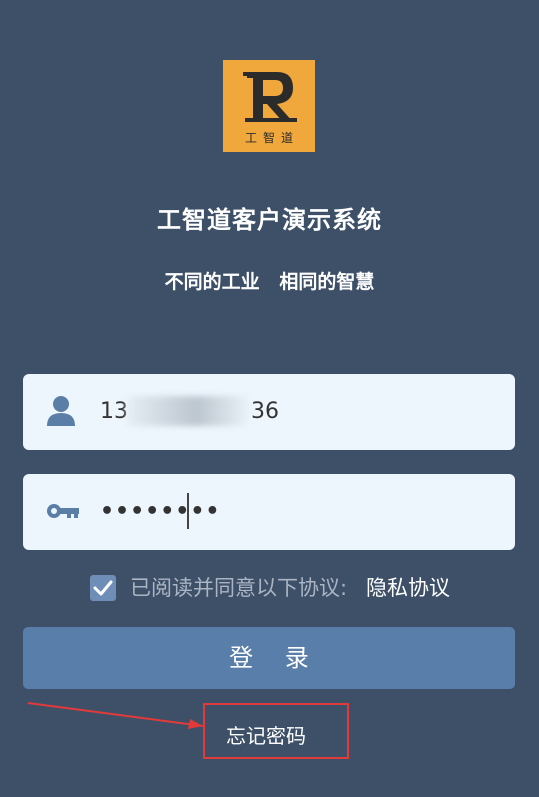 The image size is (539, 797). Describe the element at coordinates (269, 282) in the screenshot. I see `slogan: 不同的工业 相同的智慧` at that location.